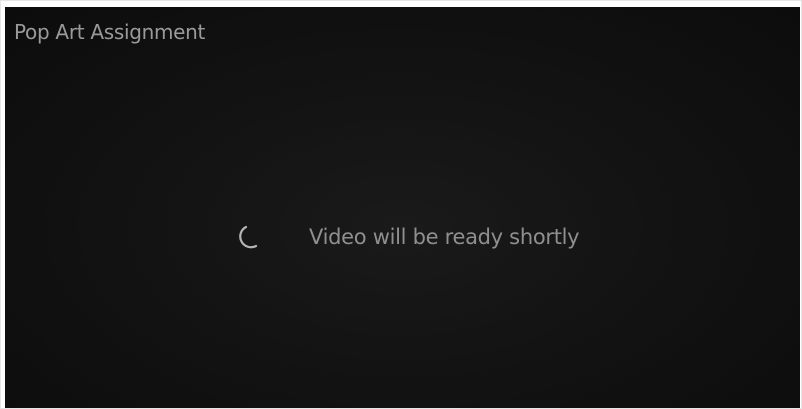 The width and height of the screenshot is (802, 409). I want to click on status-message: Video will be ready shortly, so click(444, 237).